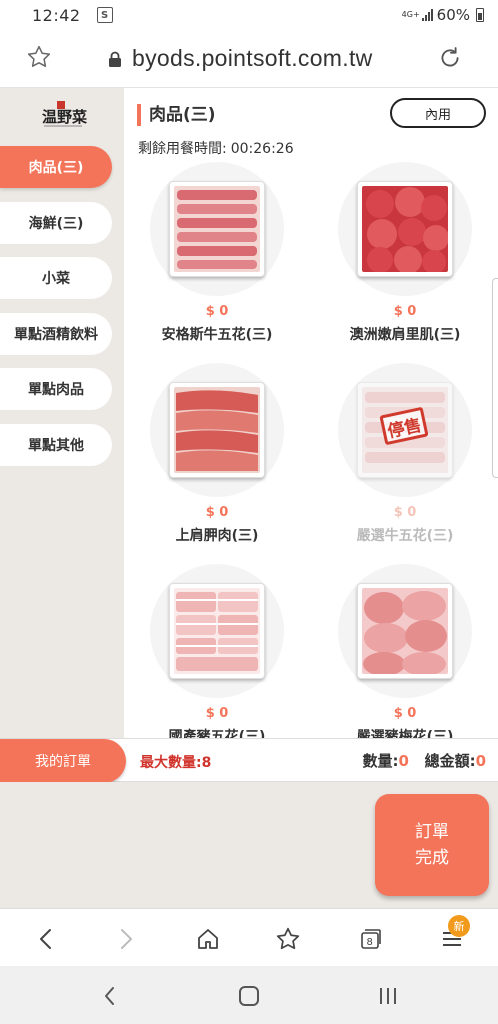 This screenshot has width=498, height=1024. I want to click on restaurant-logo: 温野菜, so click(63, 115).